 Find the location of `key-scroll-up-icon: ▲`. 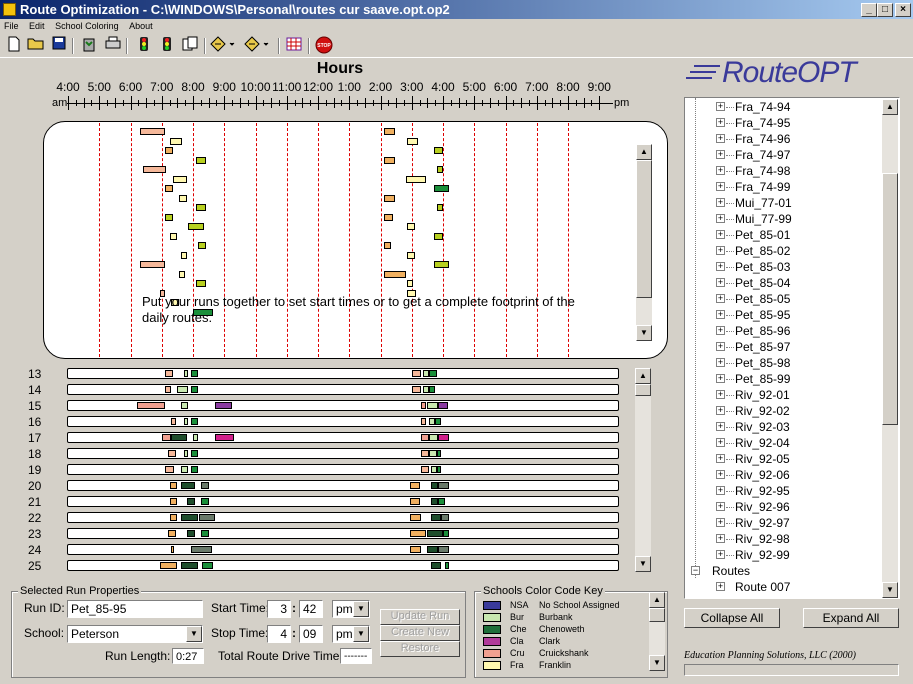

key-scroll-up-icon: ▲ is located at coordinates (657, 600).